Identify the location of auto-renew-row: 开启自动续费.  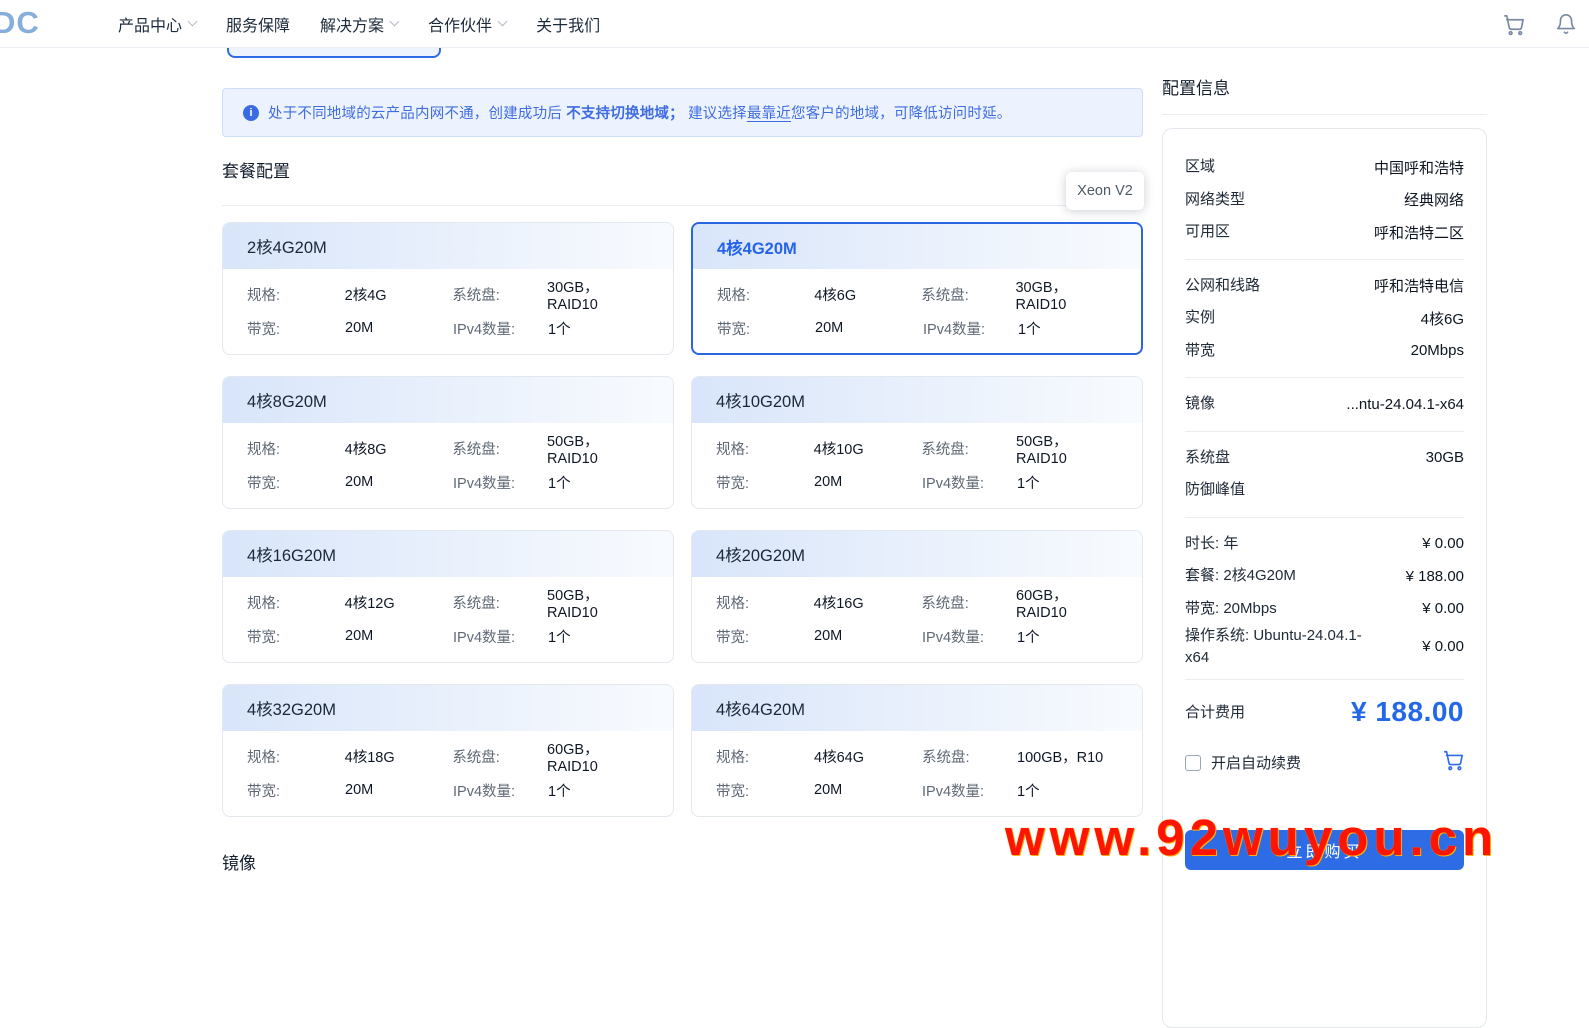
(1324, 763).